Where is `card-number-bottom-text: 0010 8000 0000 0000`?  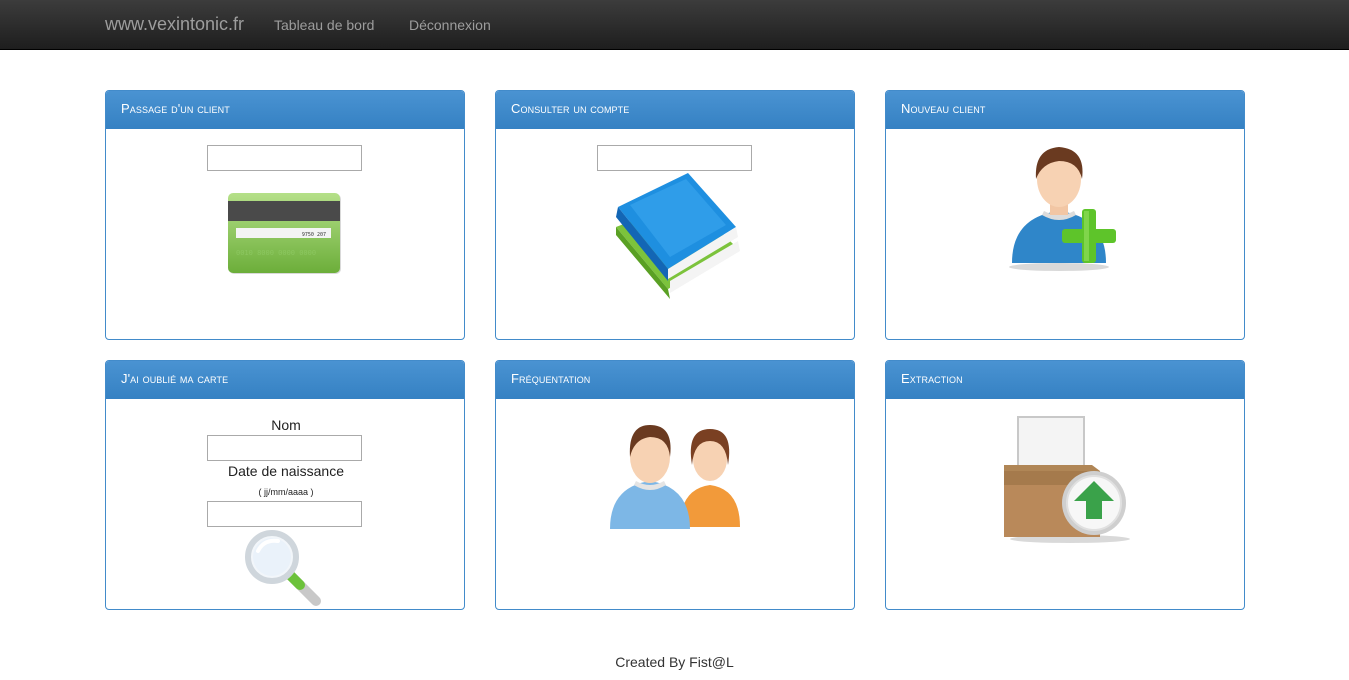 card-number-bottom-text: 0010 8000 0000 0000 is located at coordinates (276, 253).